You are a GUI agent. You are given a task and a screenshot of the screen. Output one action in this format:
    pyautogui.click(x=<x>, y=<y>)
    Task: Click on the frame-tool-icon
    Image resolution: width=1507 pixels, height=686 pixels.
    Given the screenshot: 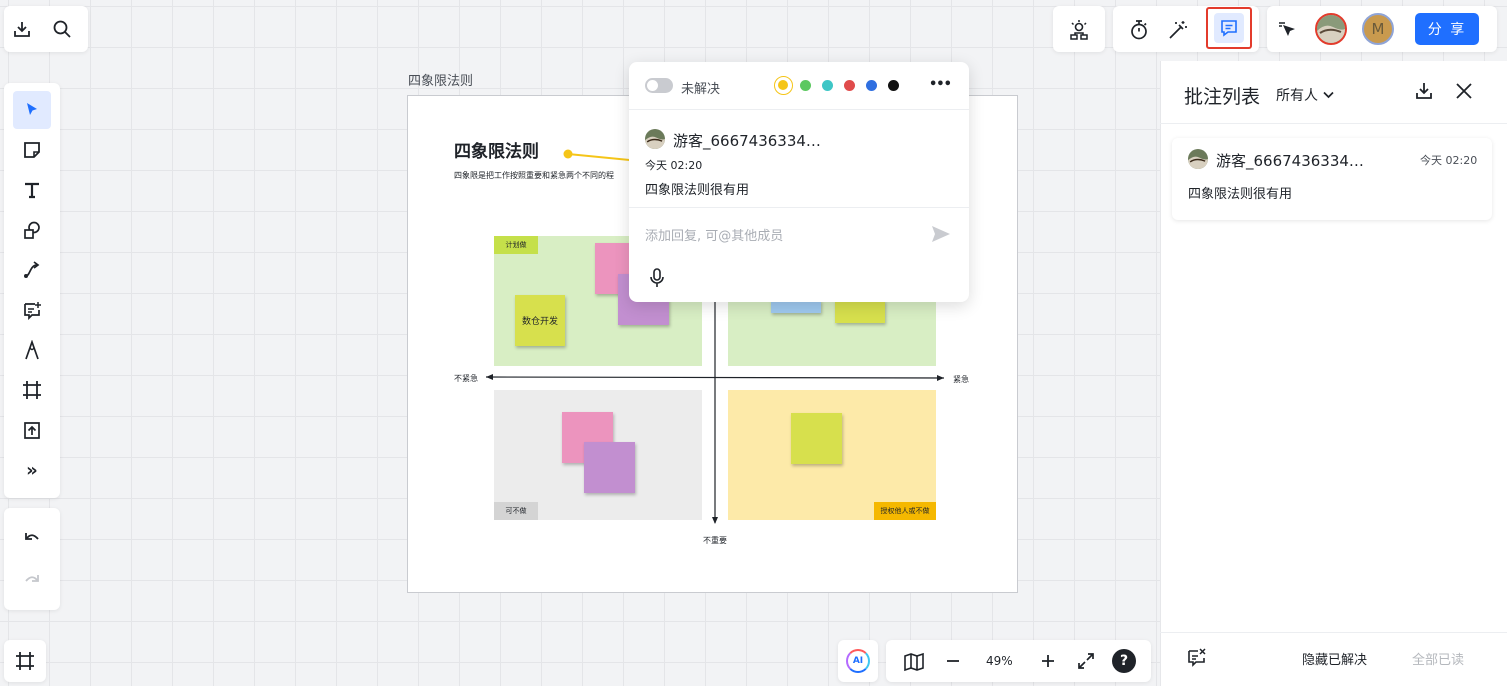 What is the action you would take?
    pyautogui.click(x=32, y=390)
    